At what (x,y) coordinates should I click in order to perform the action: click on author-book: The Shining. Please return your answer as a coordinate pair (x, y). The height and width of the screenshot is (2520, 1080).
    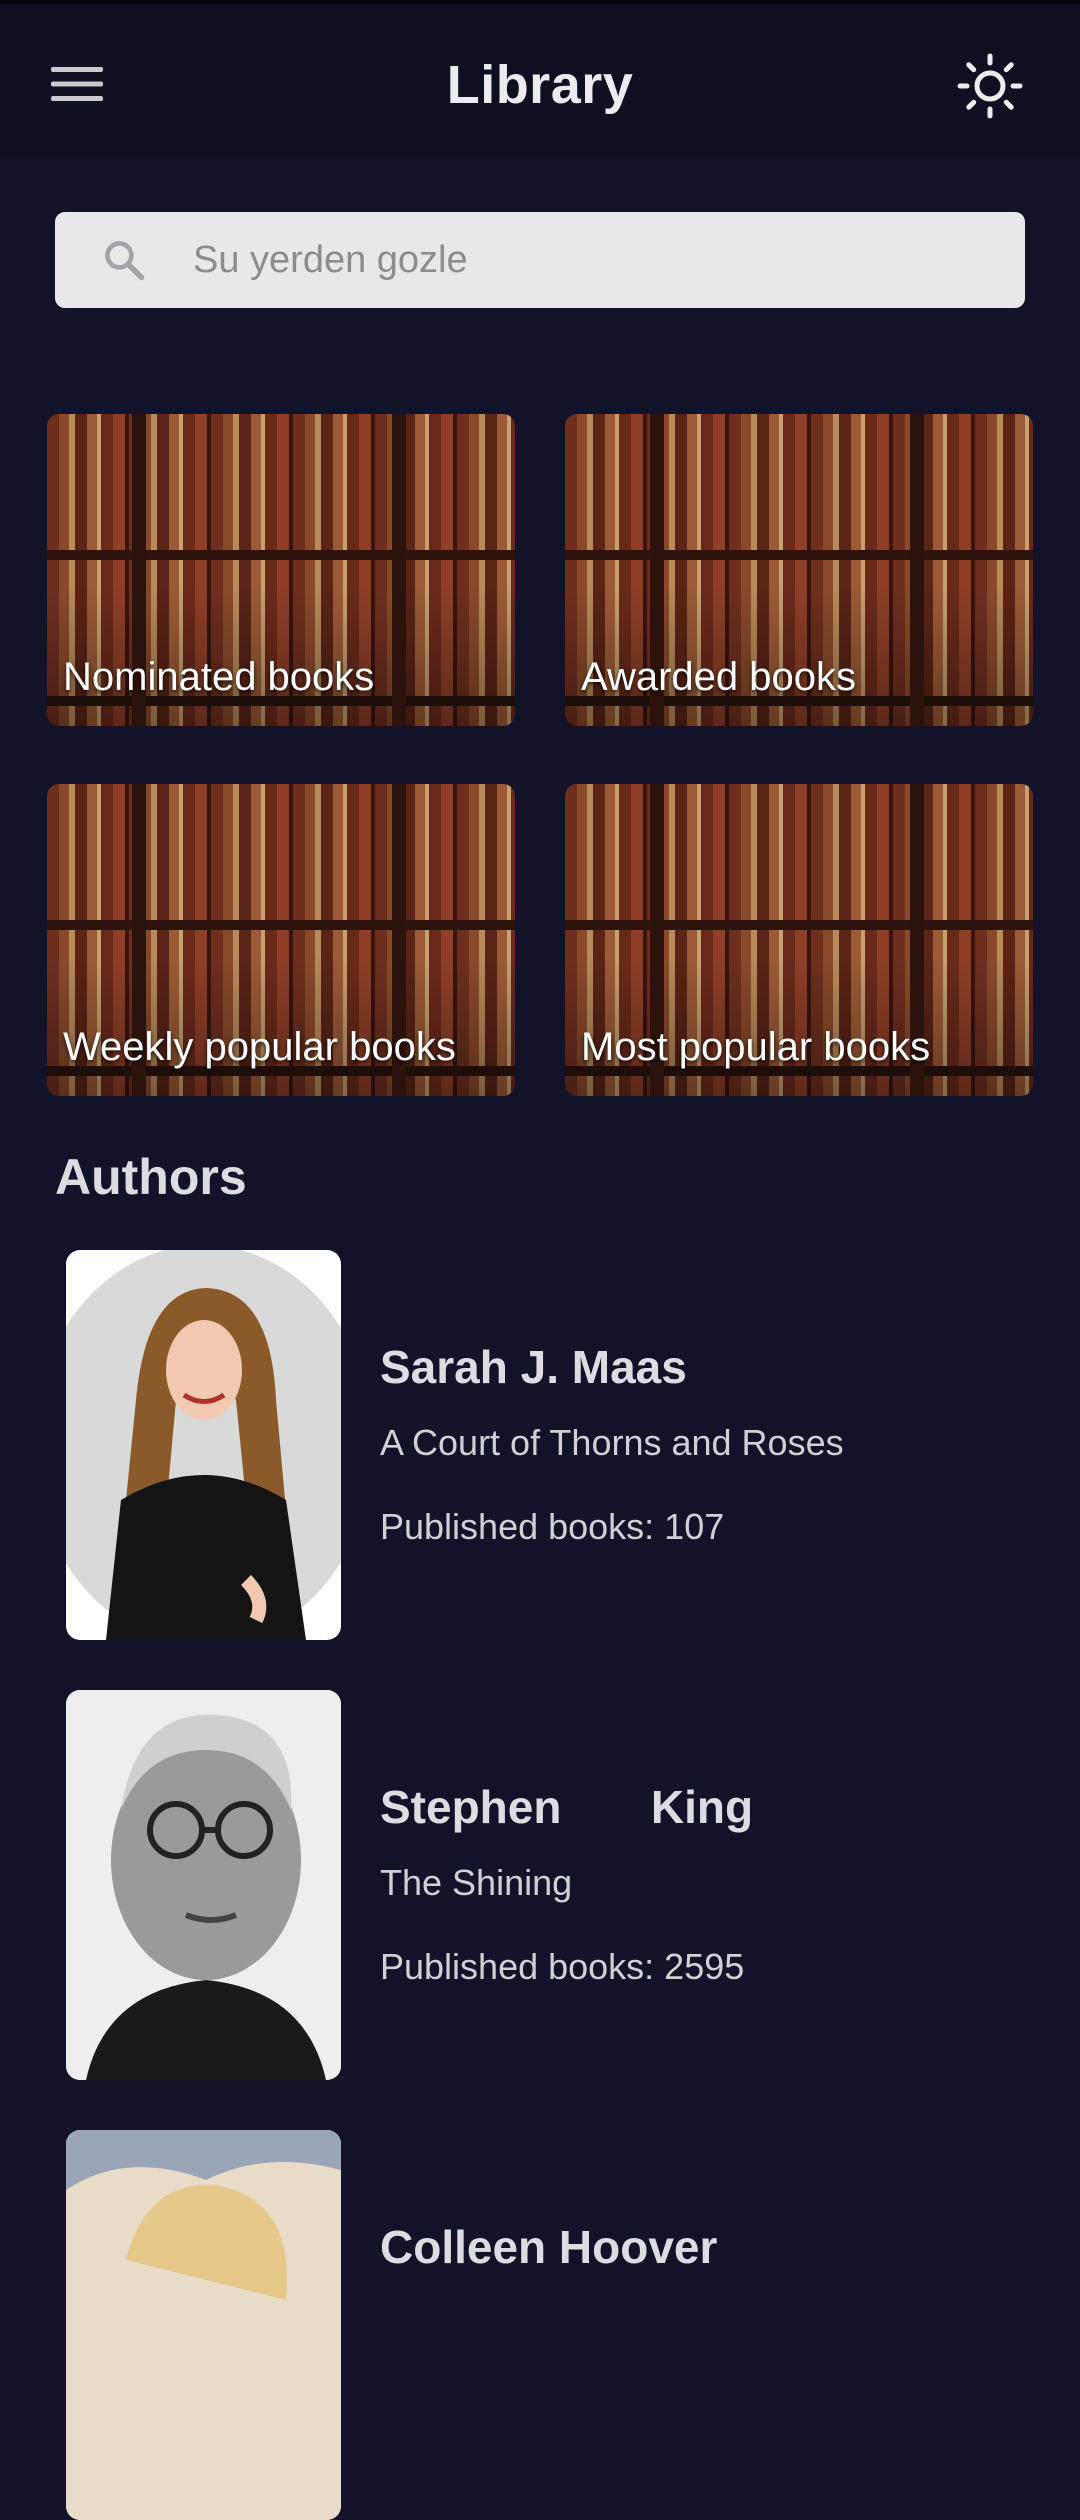
    Looking at the image, I should click on (476, 1882).